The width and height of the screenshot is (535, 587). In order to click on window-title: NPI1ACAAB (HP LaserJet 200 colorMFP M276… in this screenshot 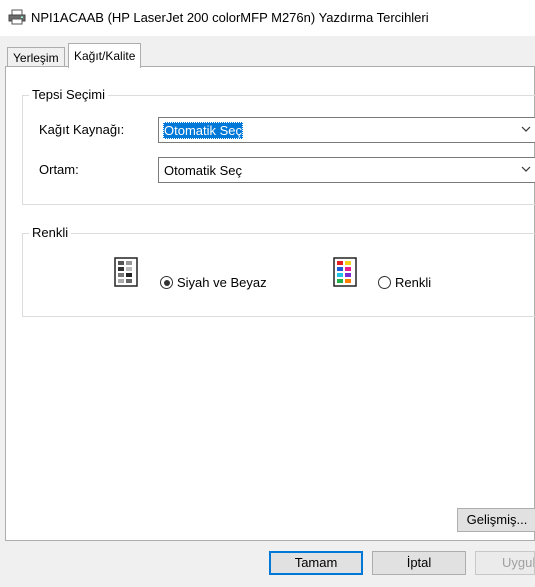, I will do `click(230, 17)`.